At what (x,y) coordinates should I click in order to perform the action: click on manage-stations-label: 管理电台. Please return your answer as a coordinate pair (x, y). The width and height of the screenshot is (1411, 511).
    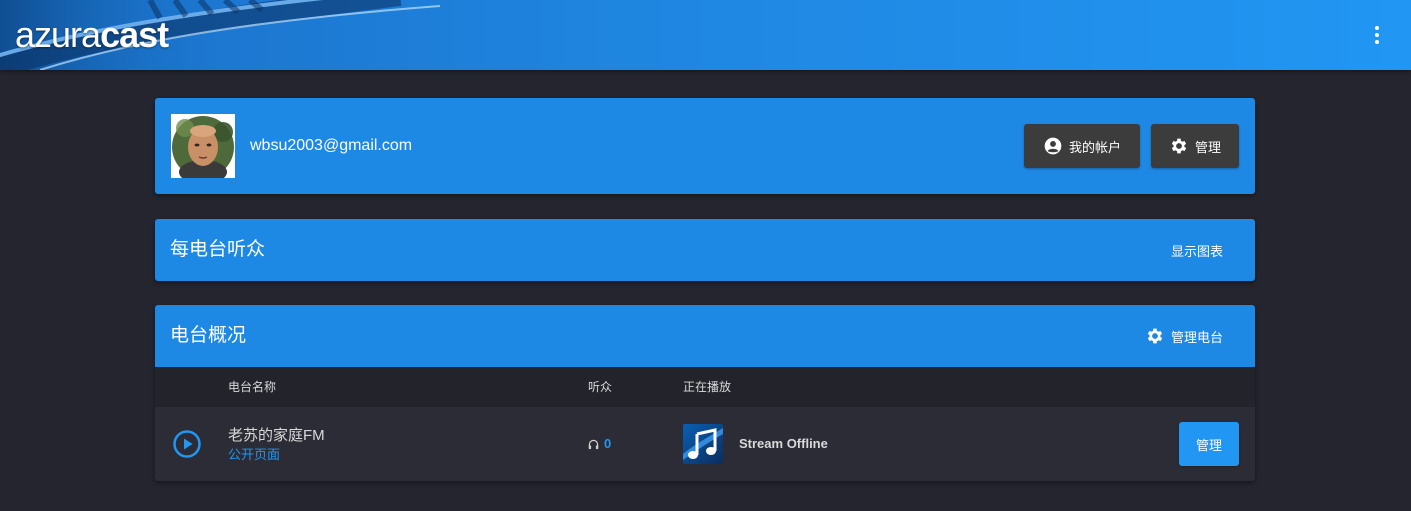
    Looking at the image, I should click on (1196, 337).